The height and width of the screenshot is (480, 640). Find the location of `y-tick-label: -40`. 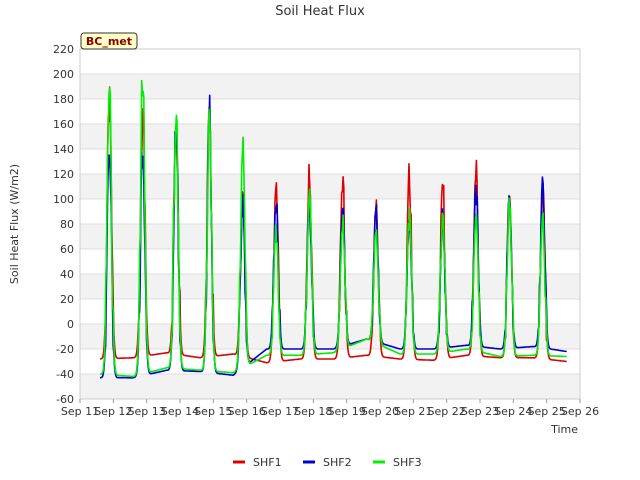

y-tick-label: -40 is located at coordinates (65, 374).